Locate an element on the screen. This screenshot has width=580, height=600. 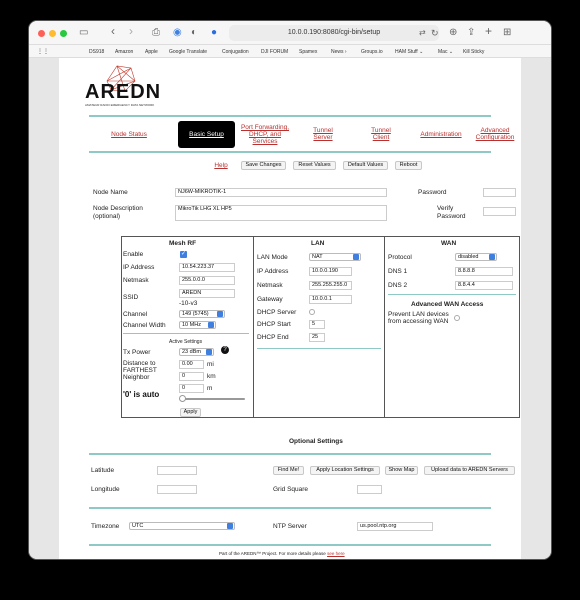
translate-icon: ⇄ is located at coordinates (422, 33).